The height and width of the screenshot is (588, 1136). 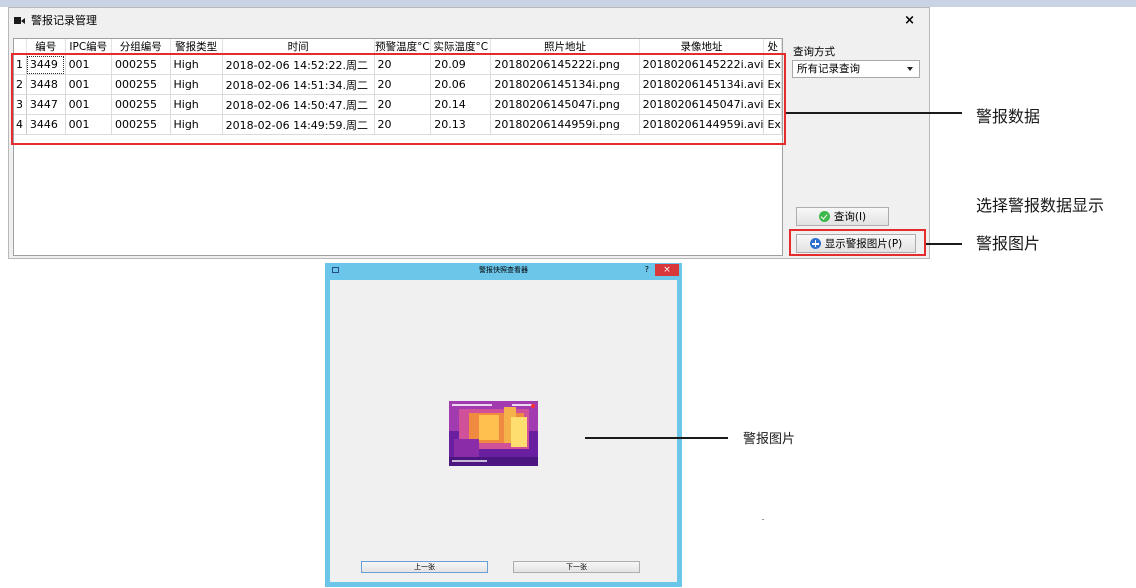 I want to click on column-header-photo: 照片地址, so click(x=565, y=47).